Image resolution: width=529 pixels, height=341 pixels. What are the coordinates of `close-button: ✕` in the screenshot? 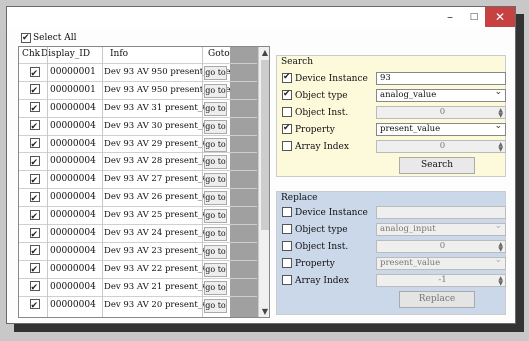 It's located at (500, 17).